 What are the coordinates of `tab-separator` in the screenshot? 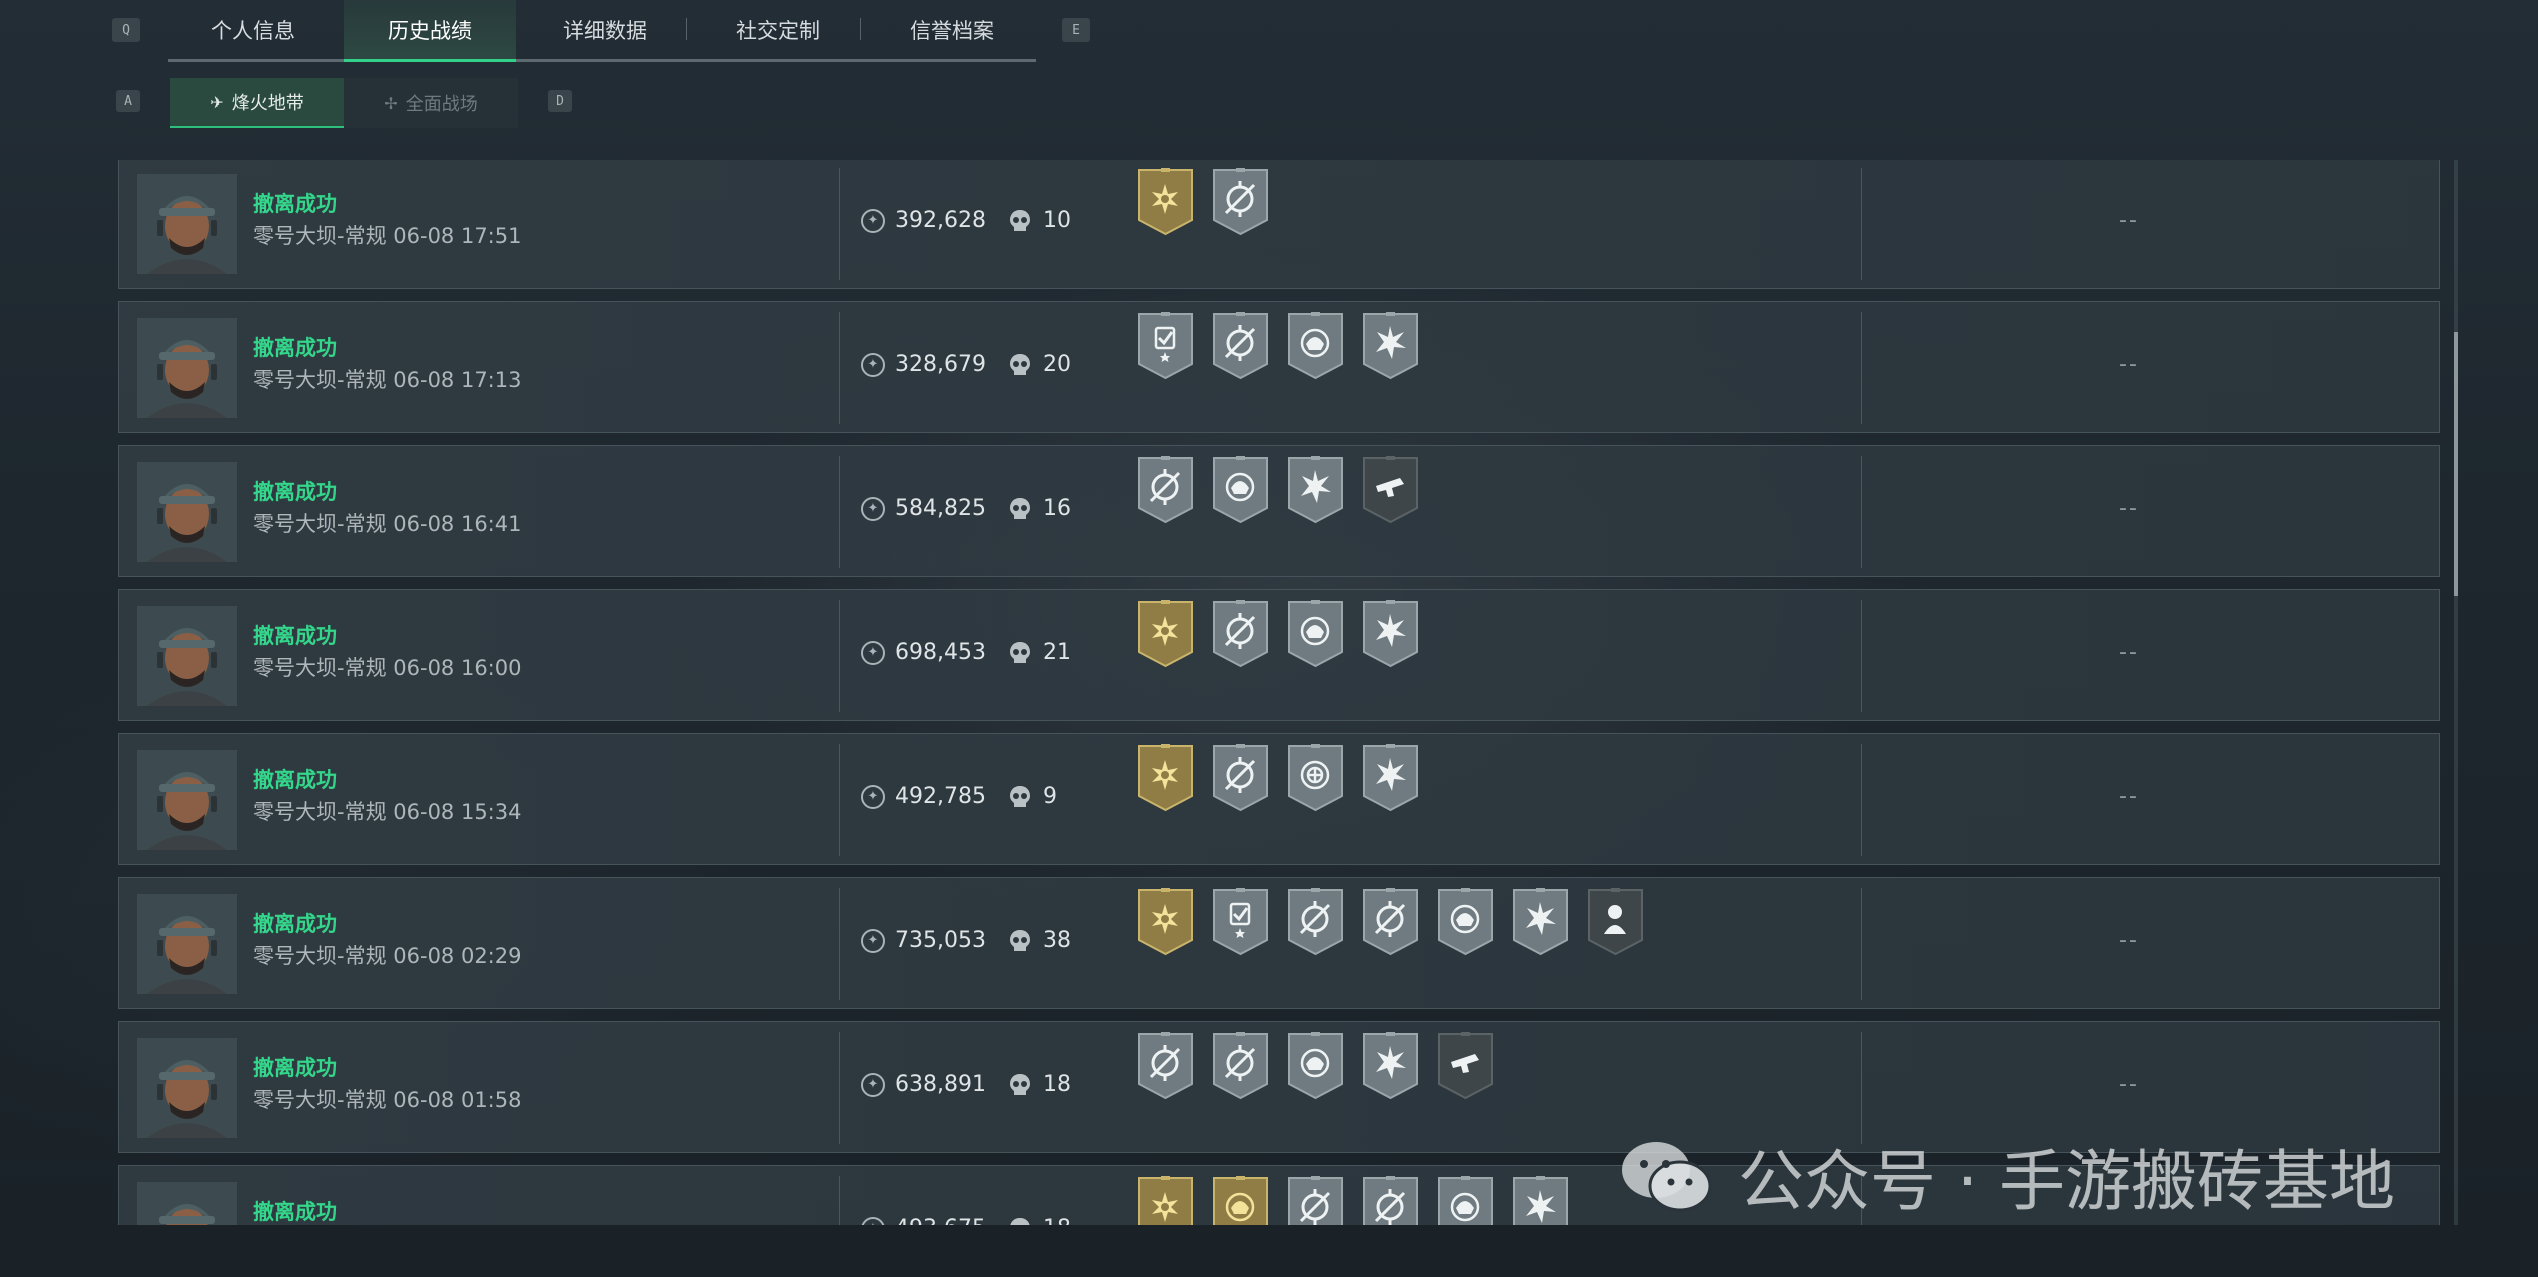 It's located at (860, 29).